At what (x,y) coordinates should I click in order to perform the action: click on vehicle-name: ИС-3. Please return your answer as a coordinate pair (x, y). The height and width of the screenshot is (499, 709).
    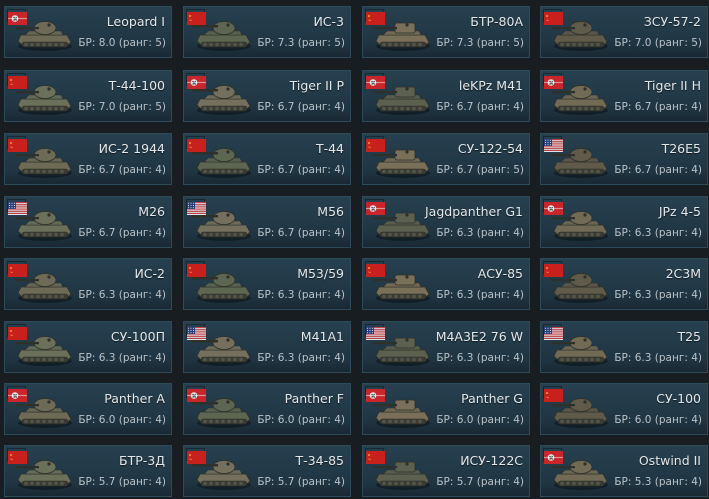
    Looking at the image, I should click on (328, 21).